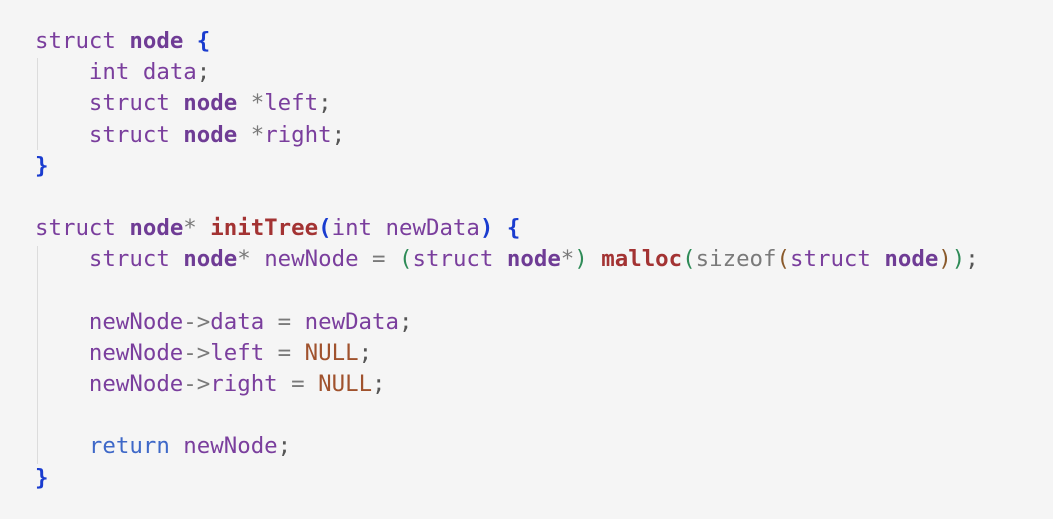 This screenshot has width=1053, height=519. I want to click on code-token: data, so click(237, 321).